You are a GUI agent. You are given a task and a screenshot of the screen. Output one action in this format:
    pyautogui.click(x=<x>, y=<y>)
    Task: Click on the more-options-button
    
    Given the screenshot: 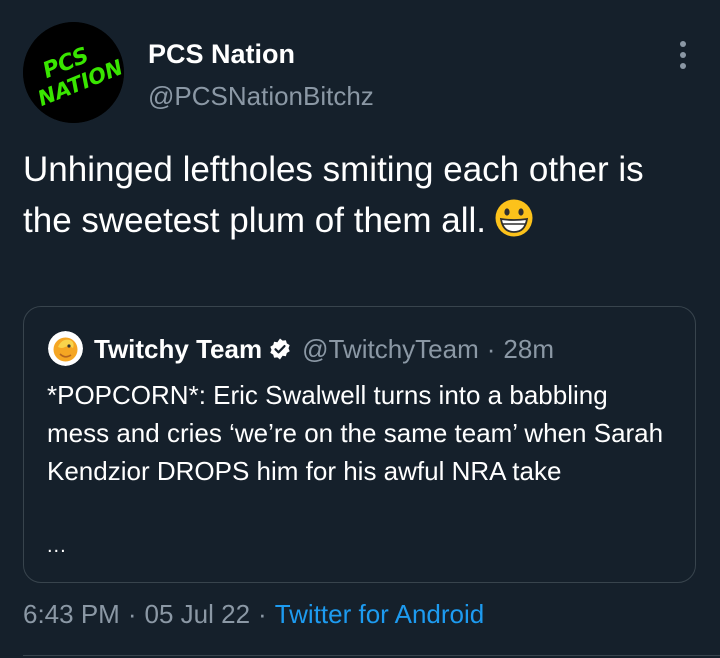 What is the action you would take?
    pyautogui.click(x=683, y=55)
    